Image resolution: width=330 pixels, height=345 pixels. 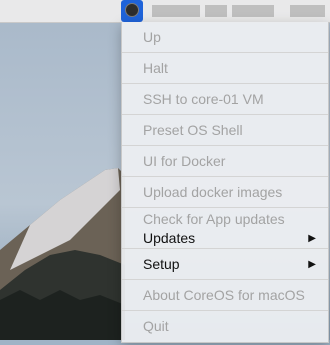 I want to click on menu-item-upload-images: Upload docker images, so click(x=225, y=192).